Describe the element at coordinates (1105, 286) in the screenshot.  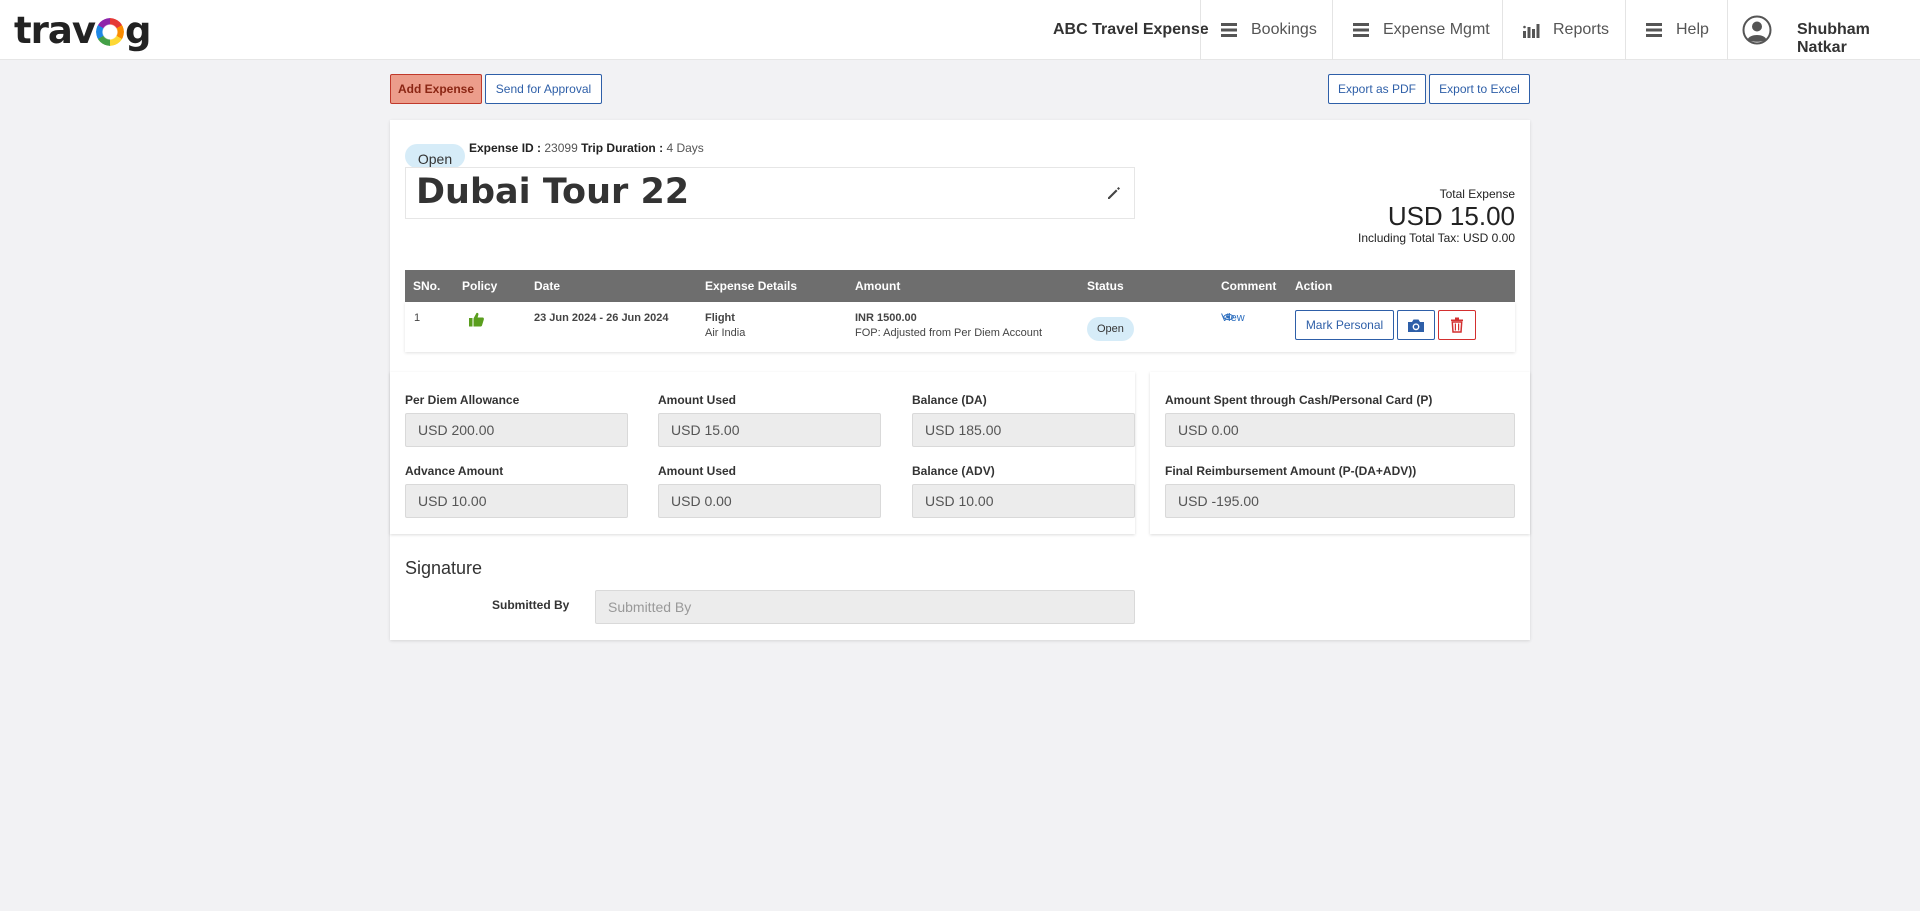
I see `col-status: Status` at that location.